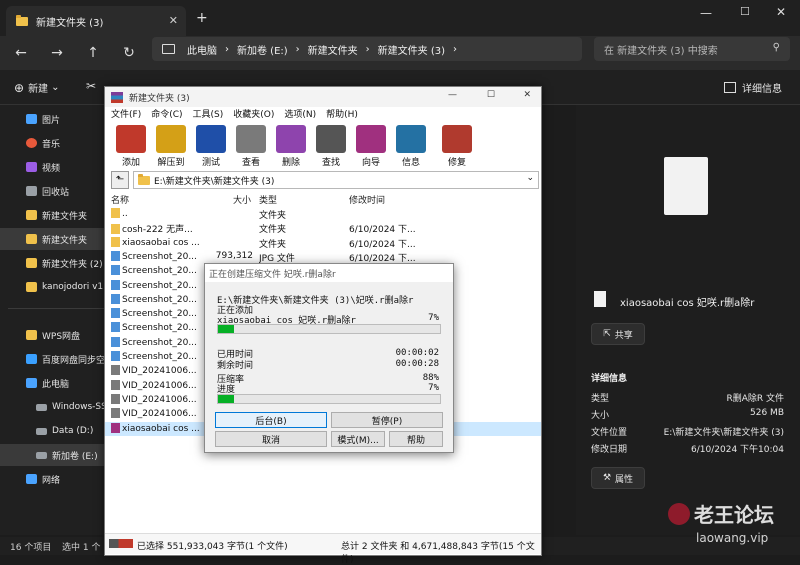  Describe the element at coordinates (251, 139) in the screenshot. I see `view-glasses-icon` at that location.